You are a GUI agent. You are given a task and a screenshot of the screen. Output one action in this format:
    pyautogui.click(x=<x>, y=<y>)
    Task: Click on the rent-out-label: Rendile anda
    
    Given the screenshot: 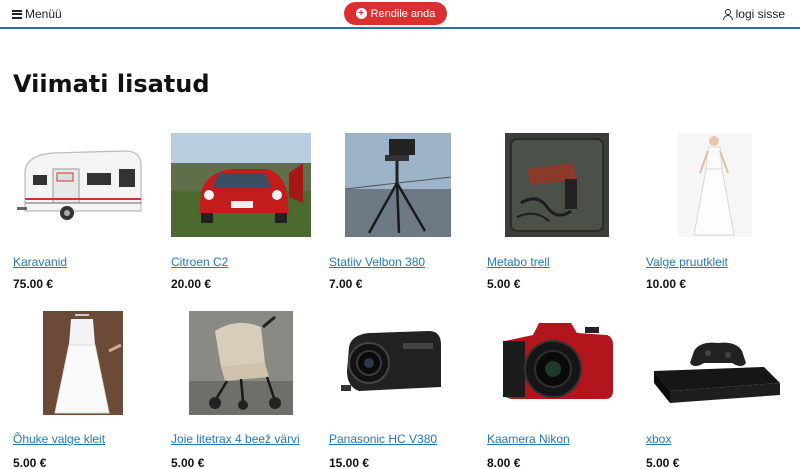 What is the action you would take?
    pyautogui.click(x=403, y=13)
    